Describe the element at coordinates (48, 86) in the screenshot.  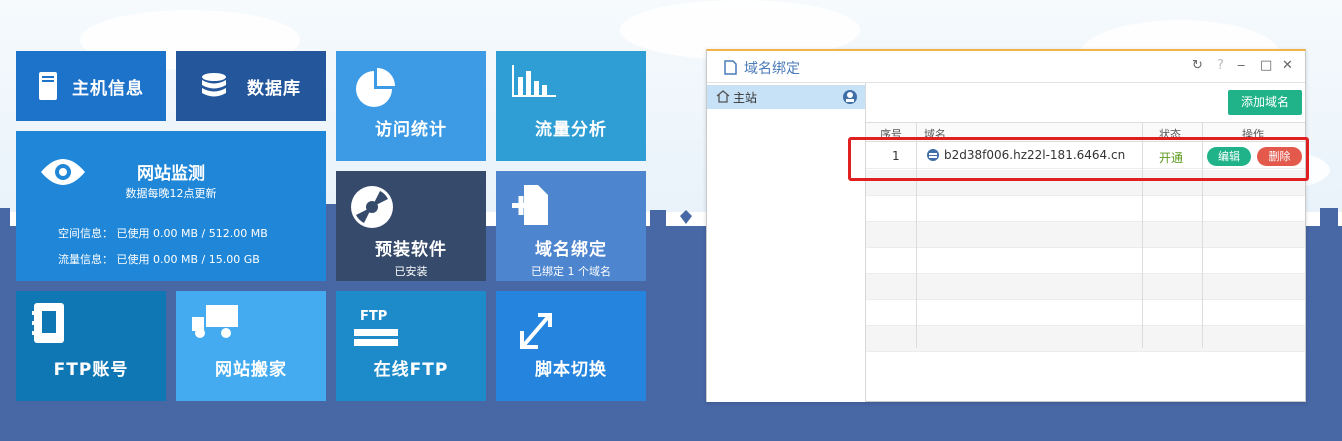
I see `server-icon` at that location.